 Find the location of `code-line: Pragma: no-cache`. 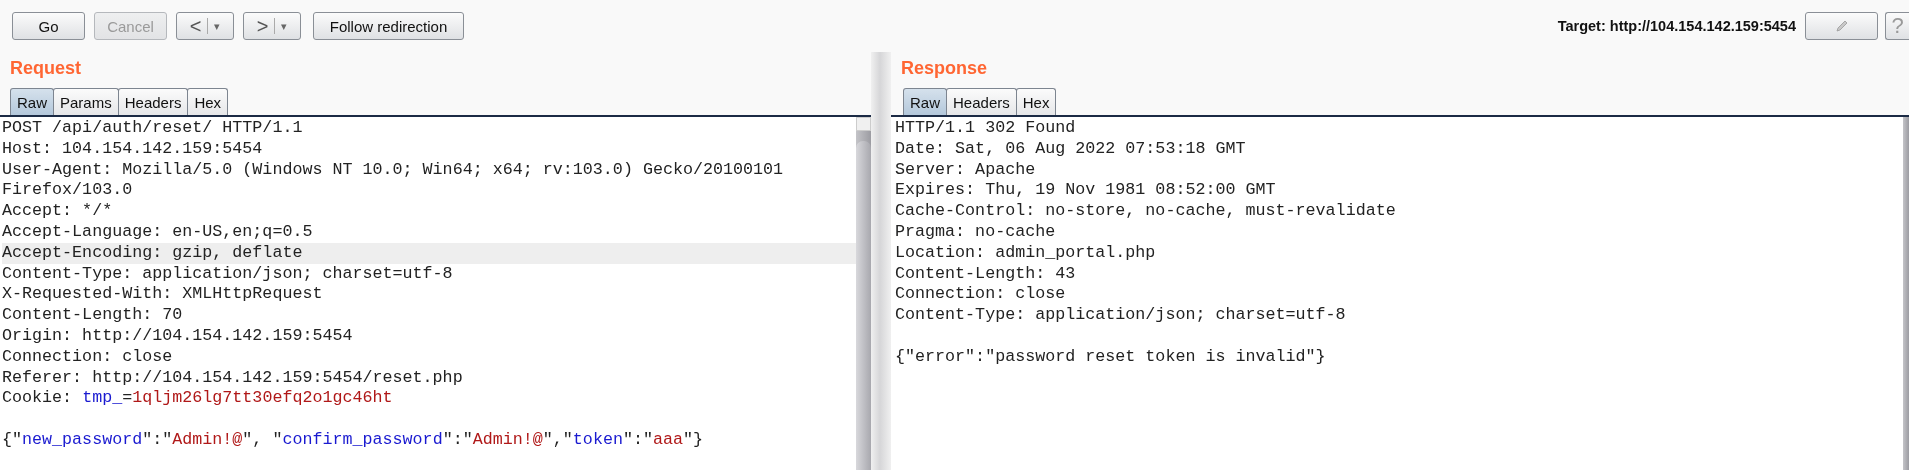

code-line: Pragma: no-cache is located at coordinates (976, 232).